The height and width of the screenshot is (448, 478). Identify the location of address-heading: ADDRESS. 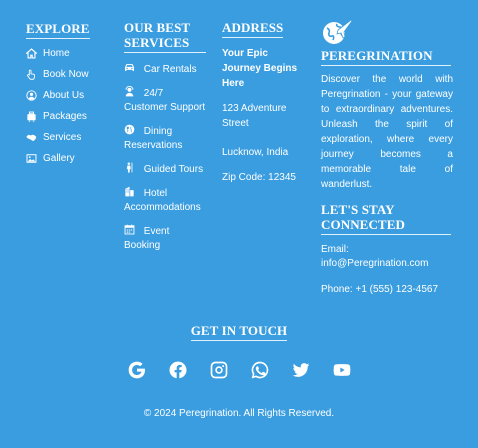
(253, 29).